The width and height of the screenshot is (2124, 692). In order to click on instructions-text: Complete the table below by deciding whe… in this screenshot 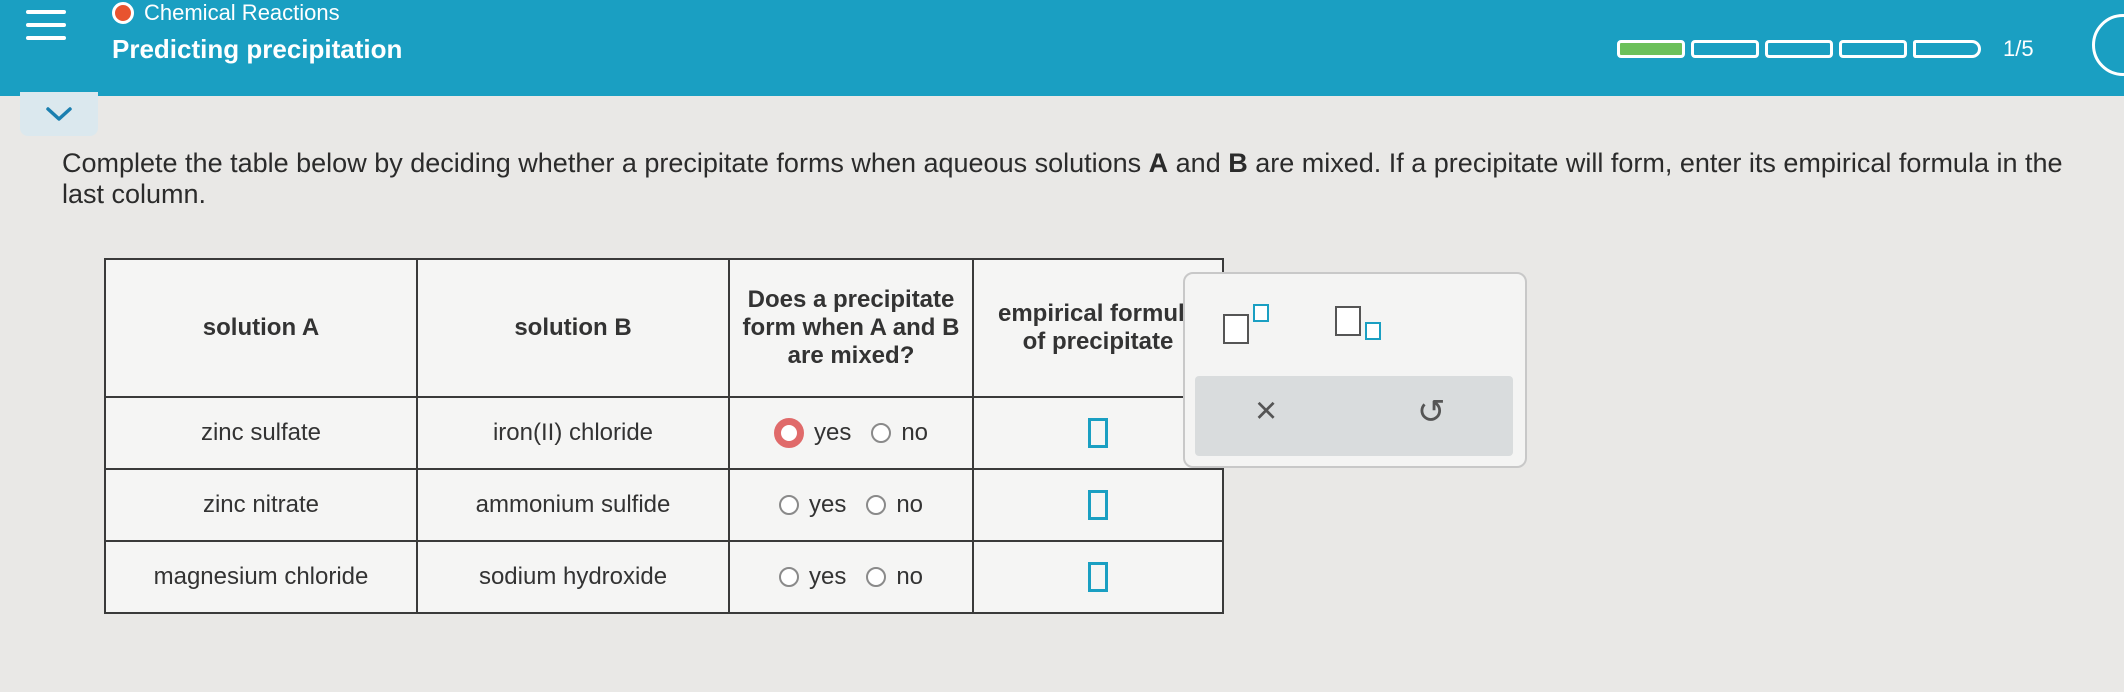, I will do `click(605, 163)`.